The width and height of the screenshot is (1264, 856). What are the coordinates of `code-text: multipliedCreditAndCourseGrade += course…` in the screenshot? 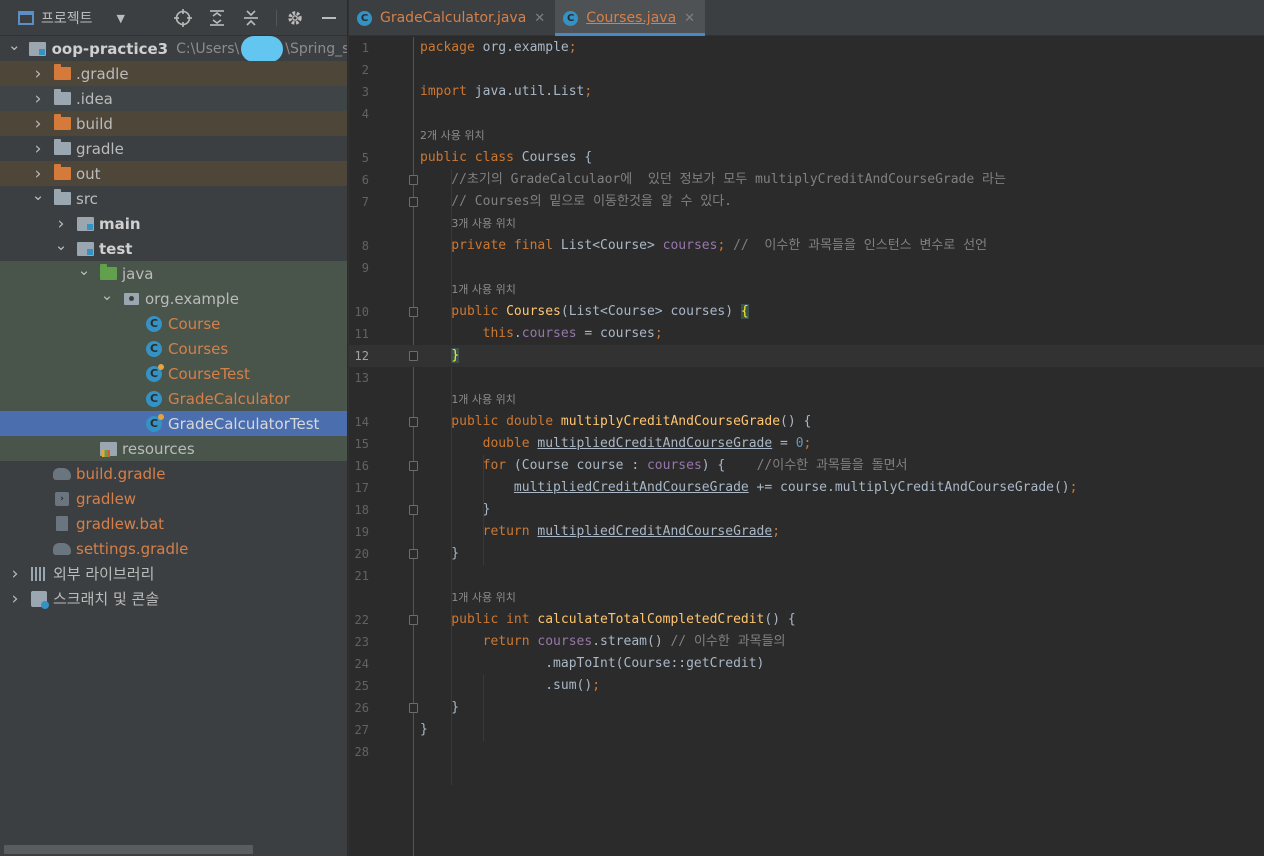 It's located at (749, 488).